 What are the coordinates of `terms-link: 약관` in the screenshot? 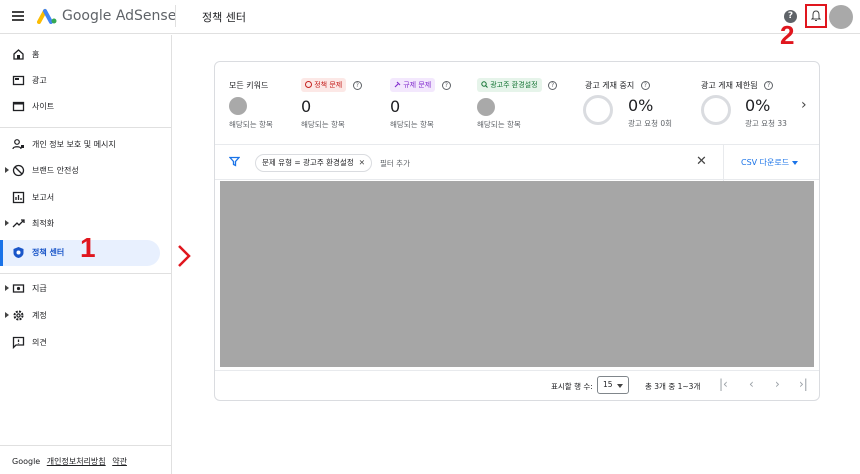 It's located at (119, 461).